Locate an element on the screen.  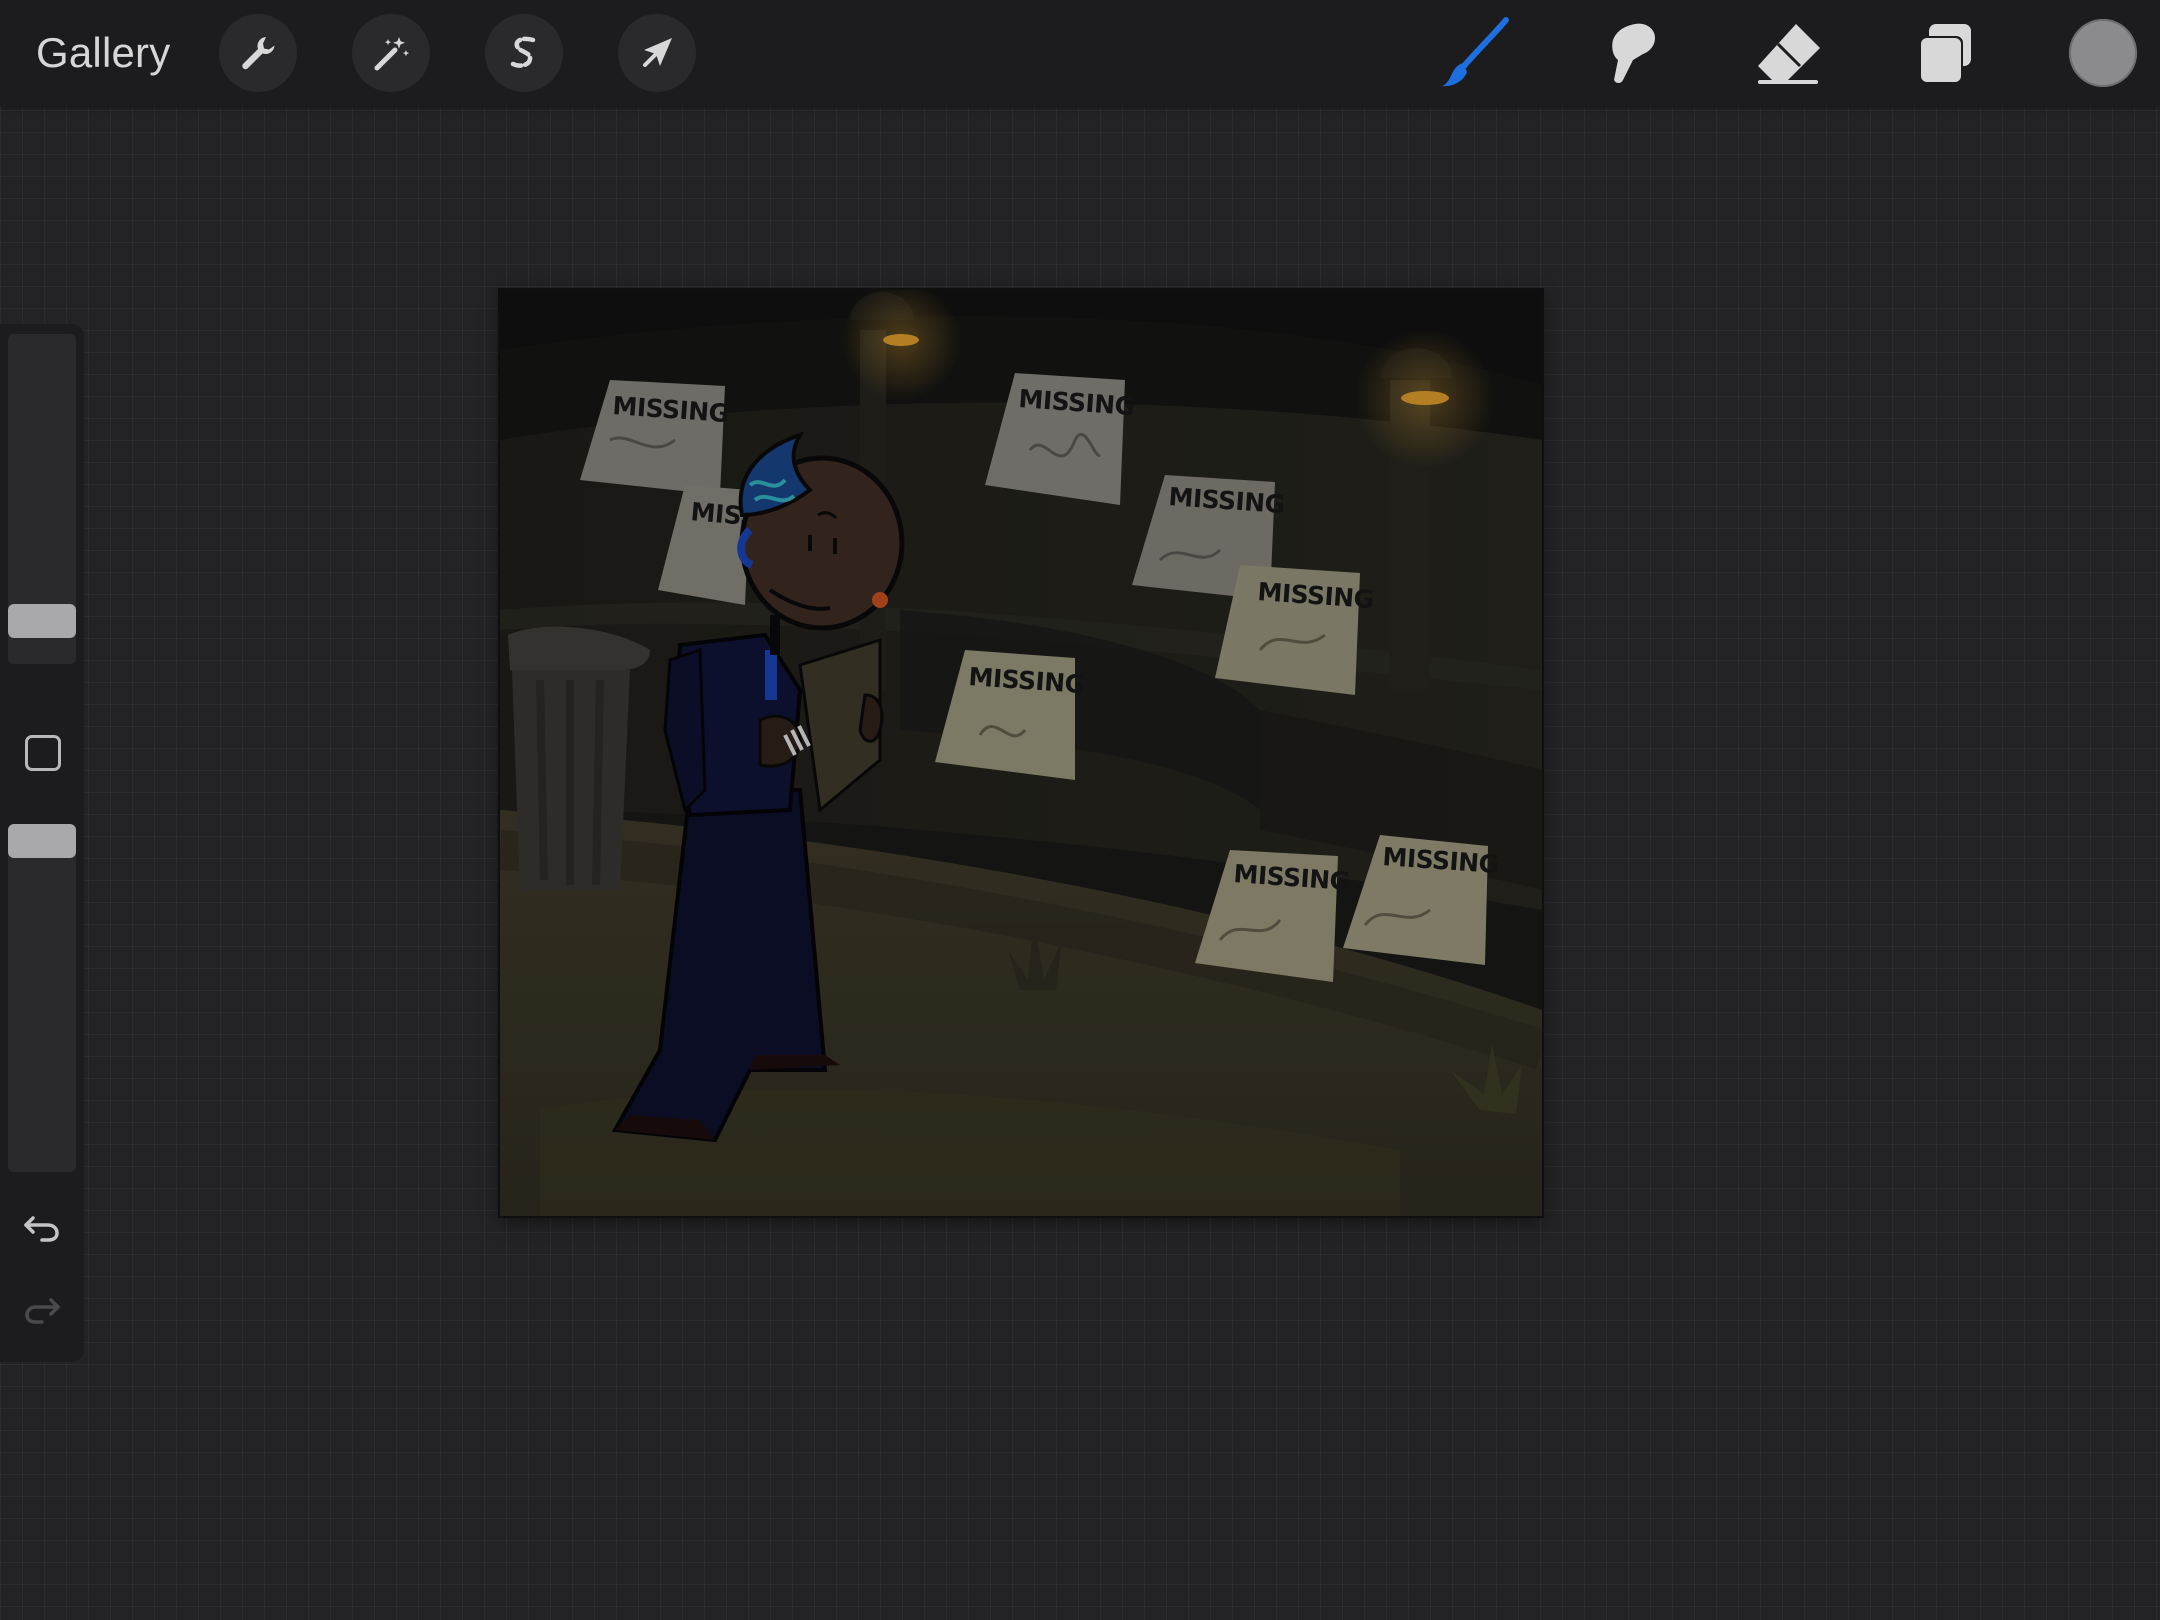
eraser-icon is located at coordinates (1789, 54).